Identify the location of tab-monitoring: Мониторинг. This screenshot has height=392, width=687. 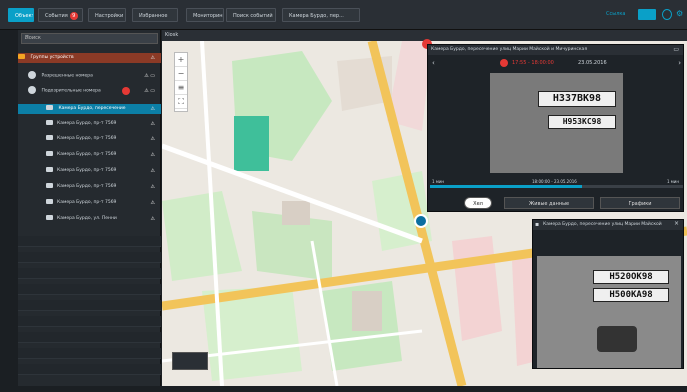
(205, 15).